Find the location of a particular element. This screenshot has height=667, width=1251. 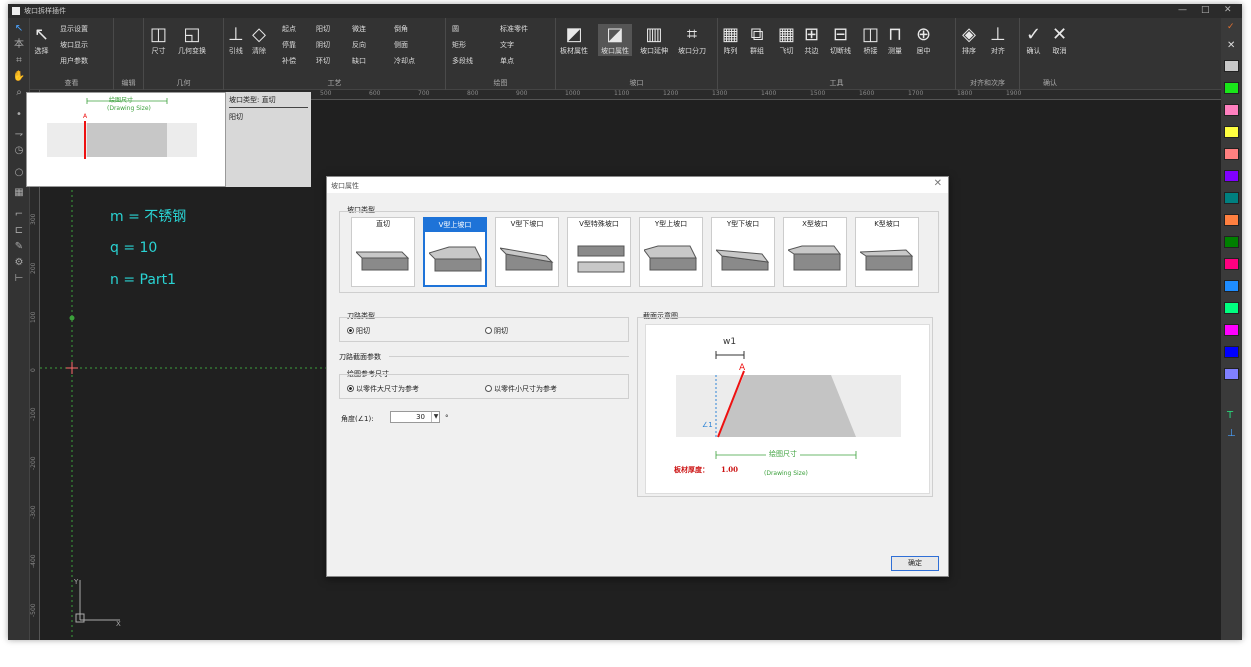

pointer-icon: ↖ is located at coordinates (19, 29).